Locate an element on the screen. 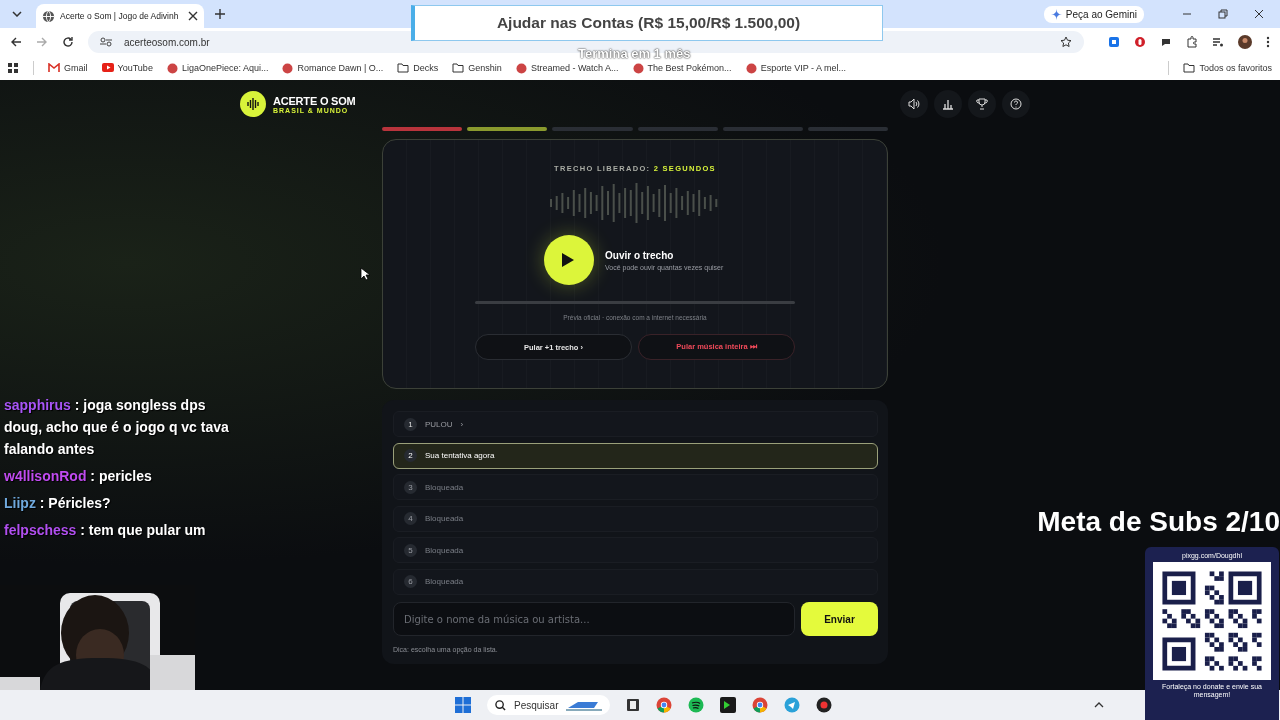 The height and width of the screenshot is (720, 1280). chevron-icon: › is located at coordinates (462, 424).